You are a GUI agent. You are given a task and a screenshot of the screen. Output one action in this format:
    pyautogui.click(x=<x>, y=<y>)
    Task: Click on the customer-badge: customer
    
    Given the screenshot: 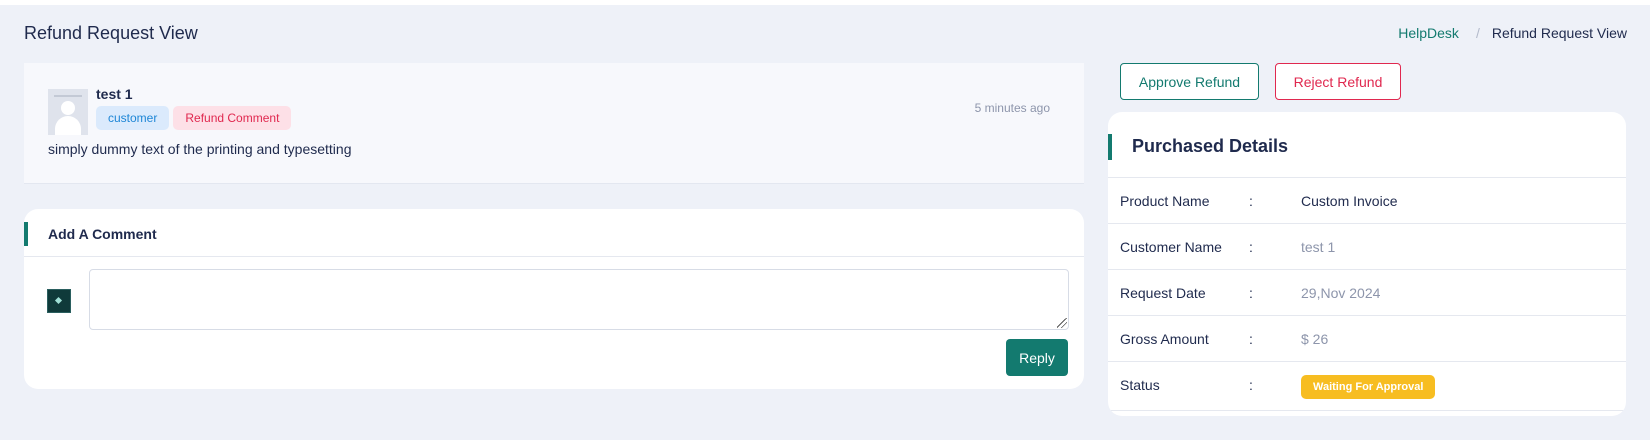 What is the action you would take?
    pyautogui.click(x=133, y=118)
    